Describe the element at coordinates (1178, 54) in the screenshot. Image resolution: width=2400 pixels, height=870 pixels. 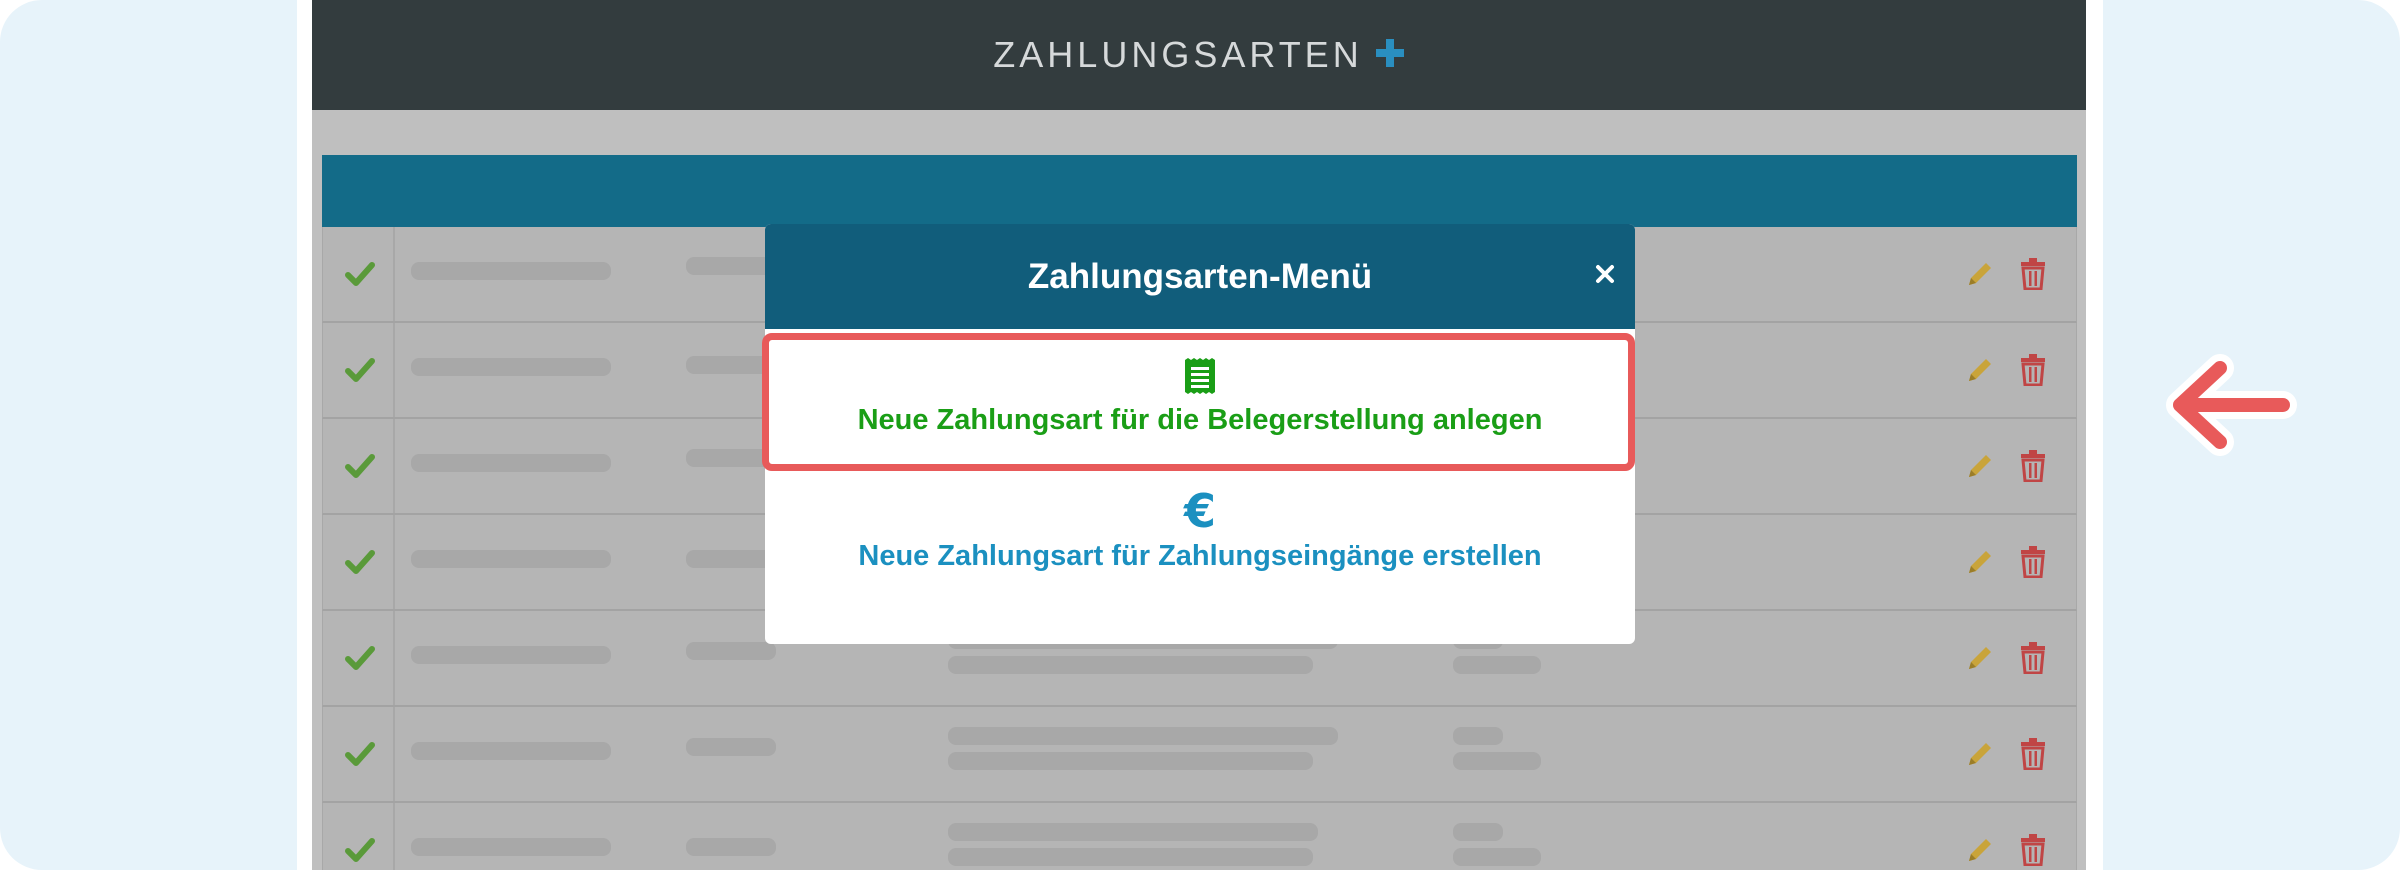
I see `page-title: ZAHLUNGSARTEN` at that location.